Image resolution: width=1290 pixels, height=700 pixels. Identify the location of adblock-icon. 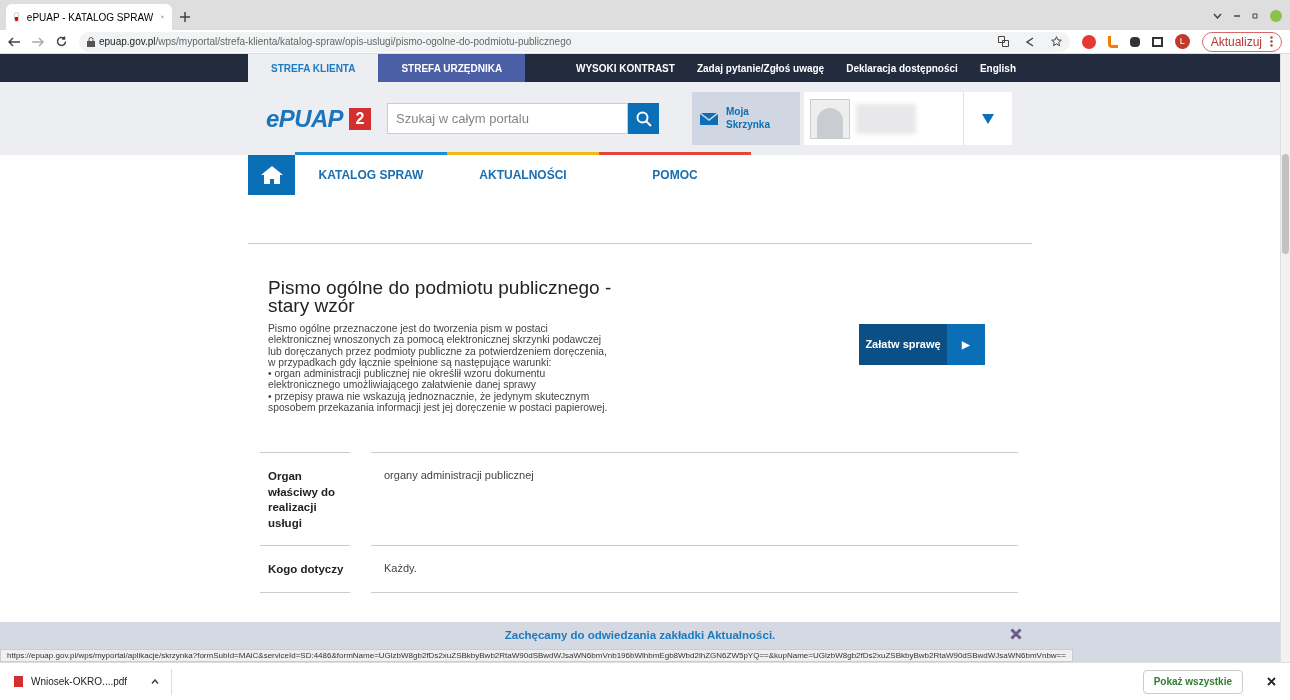
(1088, 41).